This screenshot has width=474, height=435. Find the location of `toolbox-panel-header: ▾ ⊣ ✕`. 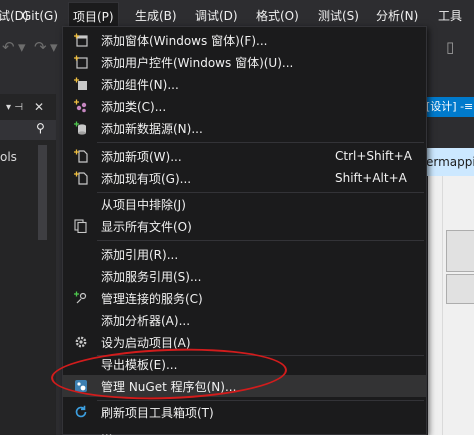

toolbox-panel-header: ▾ ⊣ ✕ is located at coordinates (28, 107).